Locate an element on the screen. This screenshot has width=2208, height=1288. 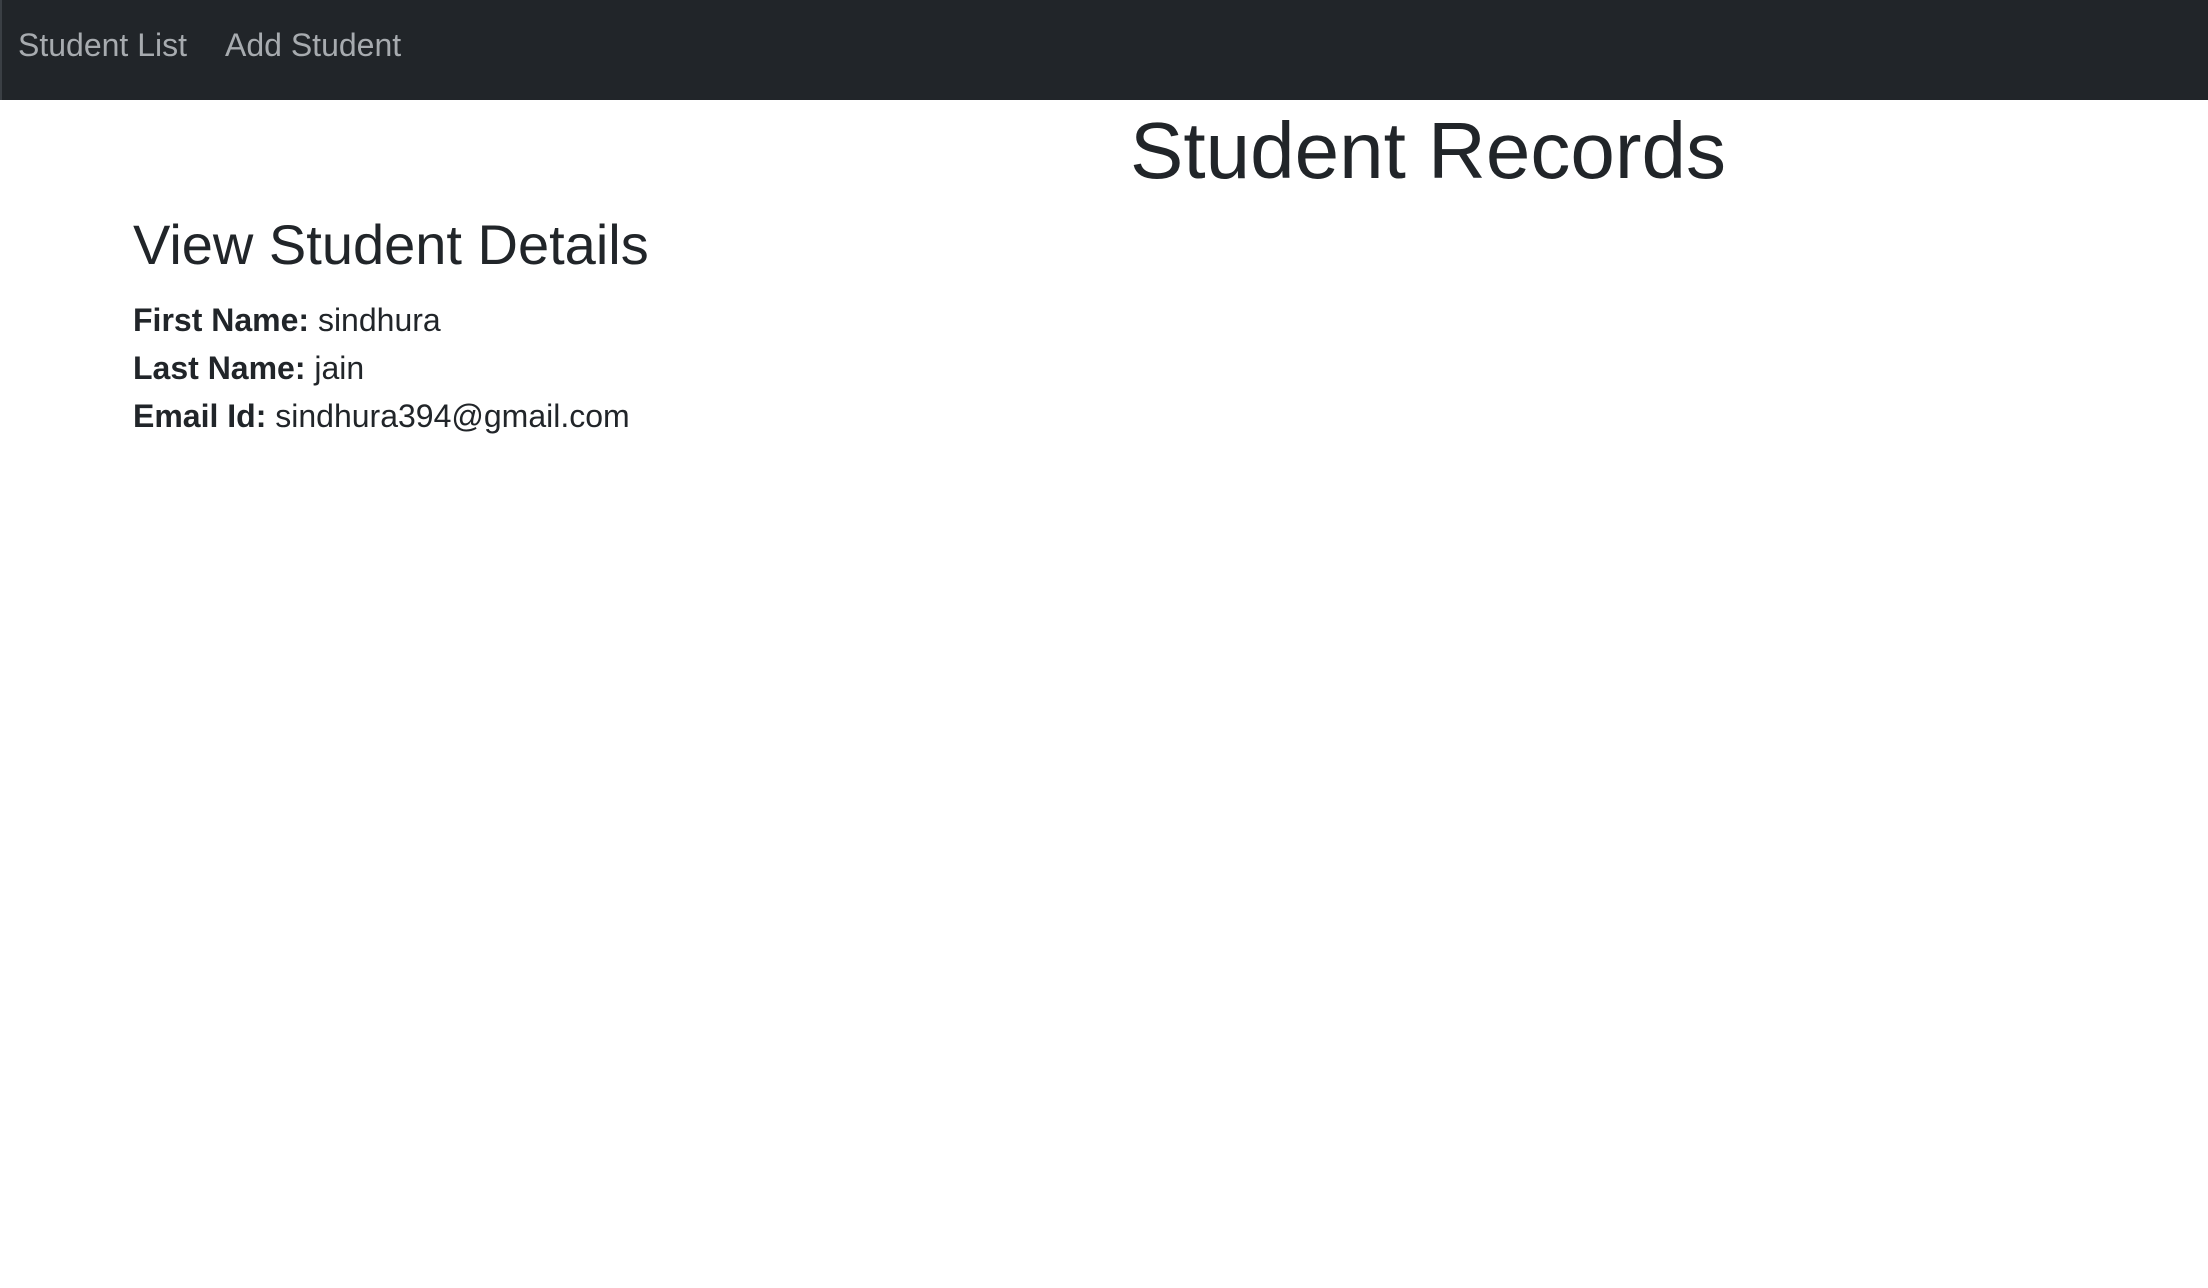
first-name-row: First Name: sindhura is located at coordinates (287, 320).